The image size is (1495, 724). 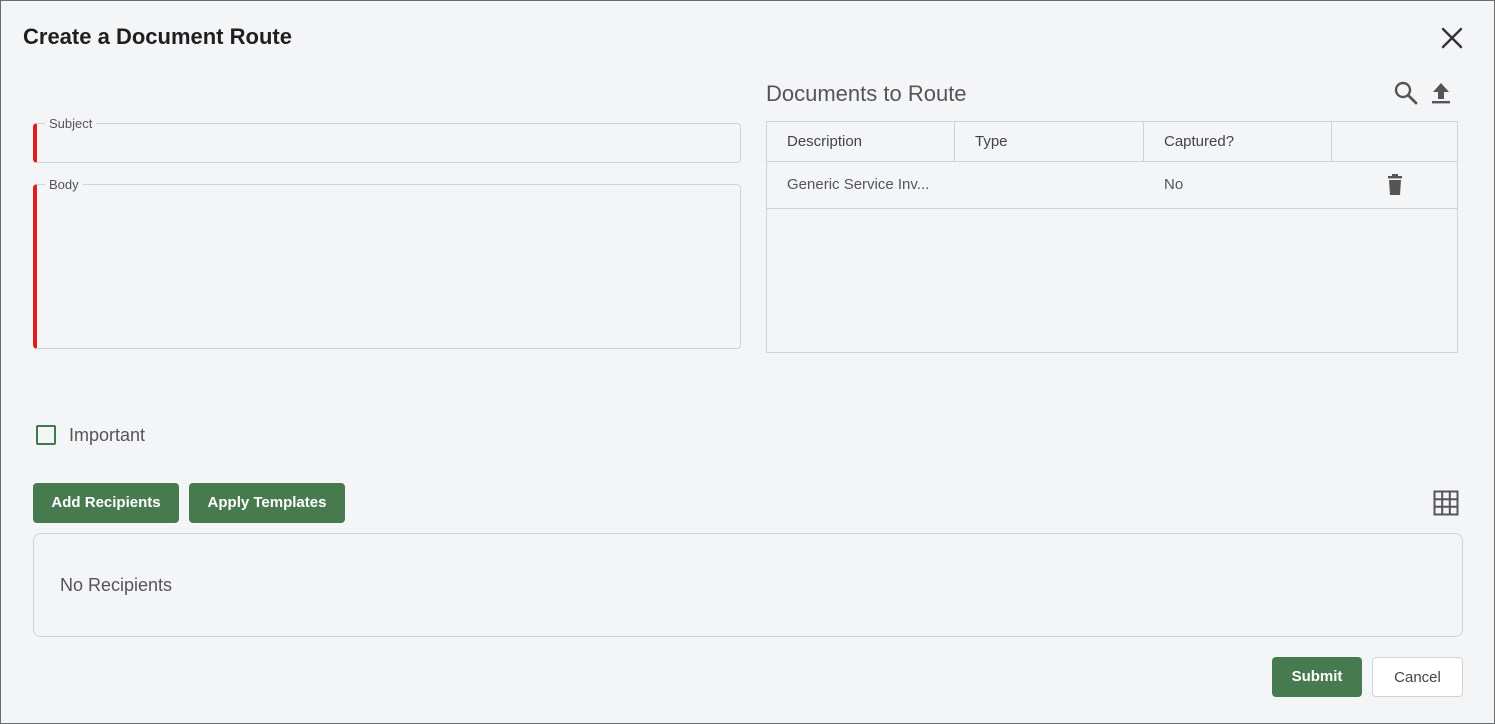 I want to click on cancel-button: Cancel, so click(x=1417, y=677).